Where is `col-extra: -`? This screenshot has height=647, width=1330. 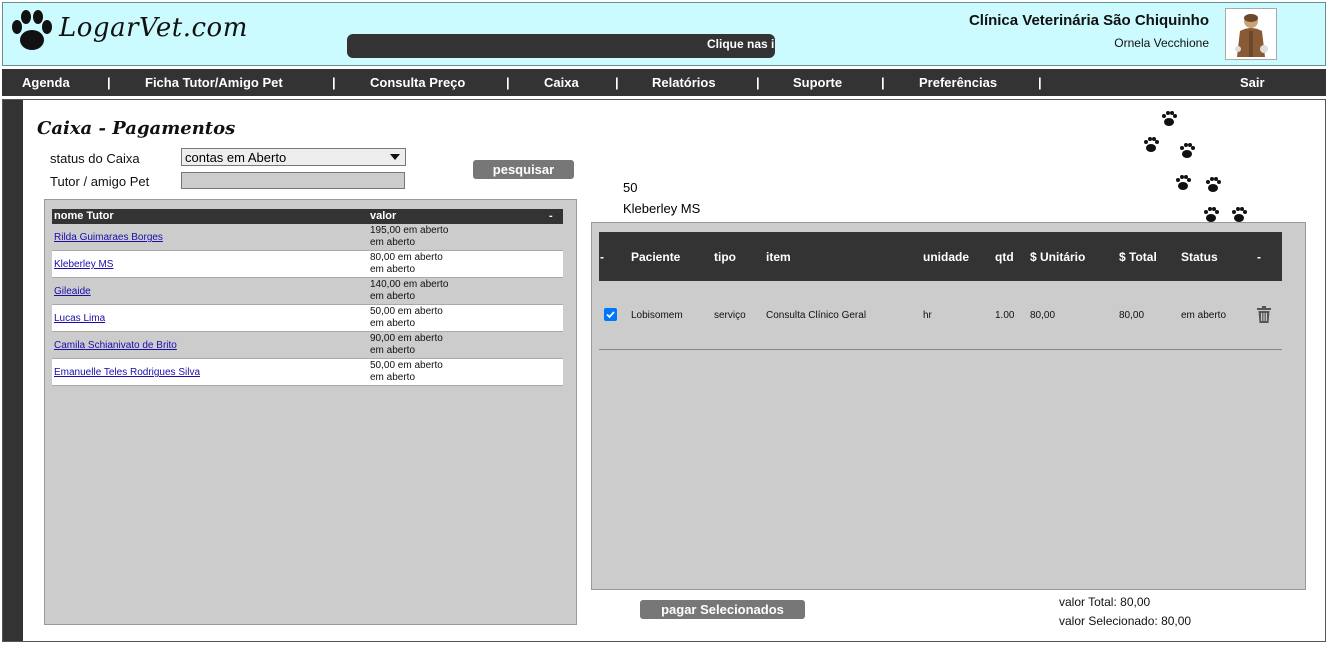
col-extra: - is located at coordinates (551, 216).